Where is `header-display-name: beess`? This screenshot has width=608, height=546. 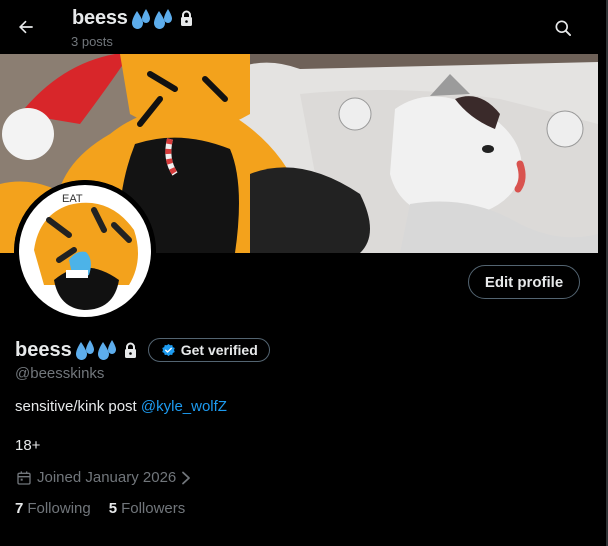 header-display-name: beess is located at coordinates (100, 18).